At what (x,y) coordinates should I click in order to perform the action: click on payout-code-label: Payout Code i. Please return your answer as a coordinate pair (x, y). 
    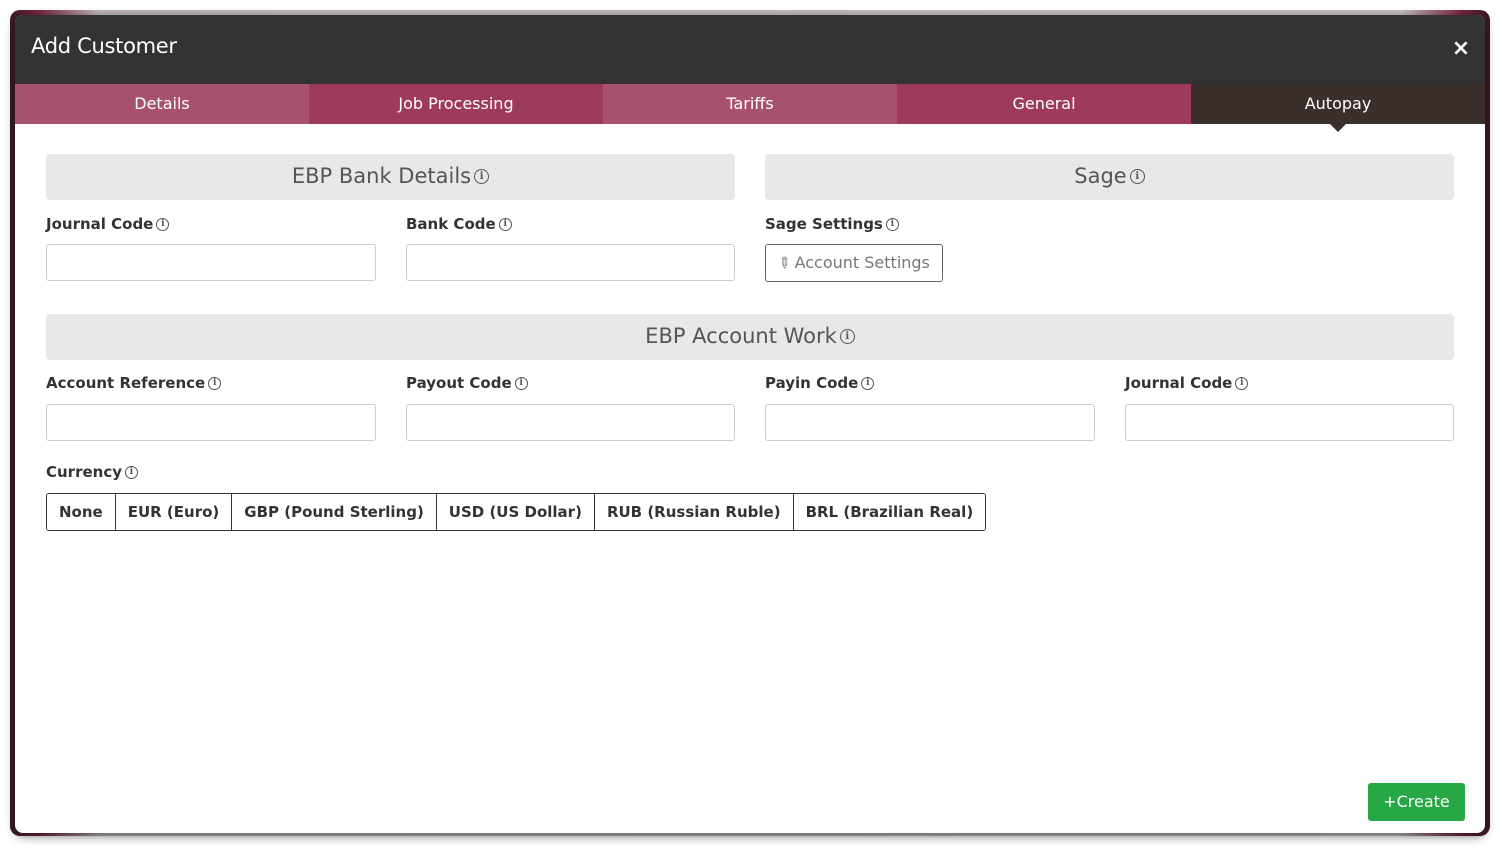
    Looking at the image, I should click on (467, 383).